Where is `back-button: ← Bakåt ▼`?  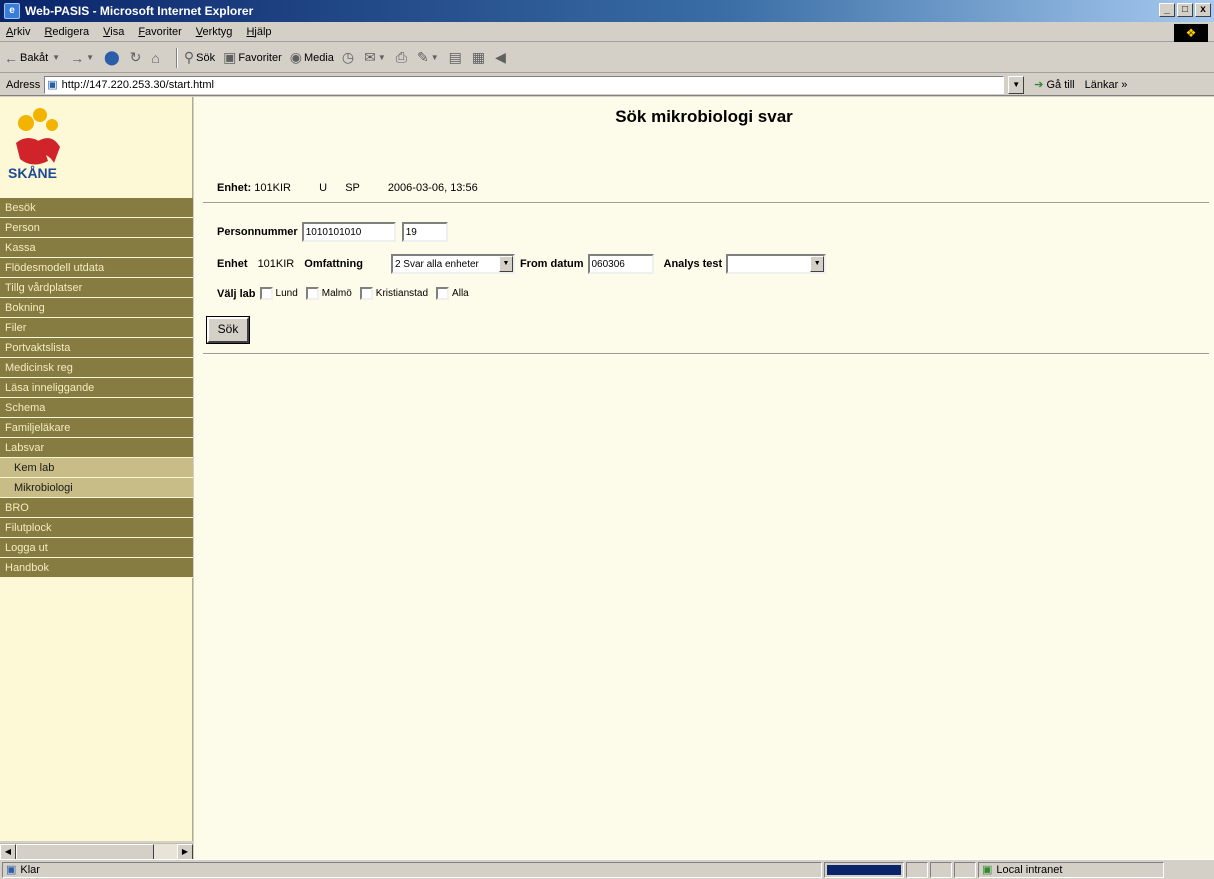
back-button: ← Bakåt ▼ is located at coordinates (33, 58).